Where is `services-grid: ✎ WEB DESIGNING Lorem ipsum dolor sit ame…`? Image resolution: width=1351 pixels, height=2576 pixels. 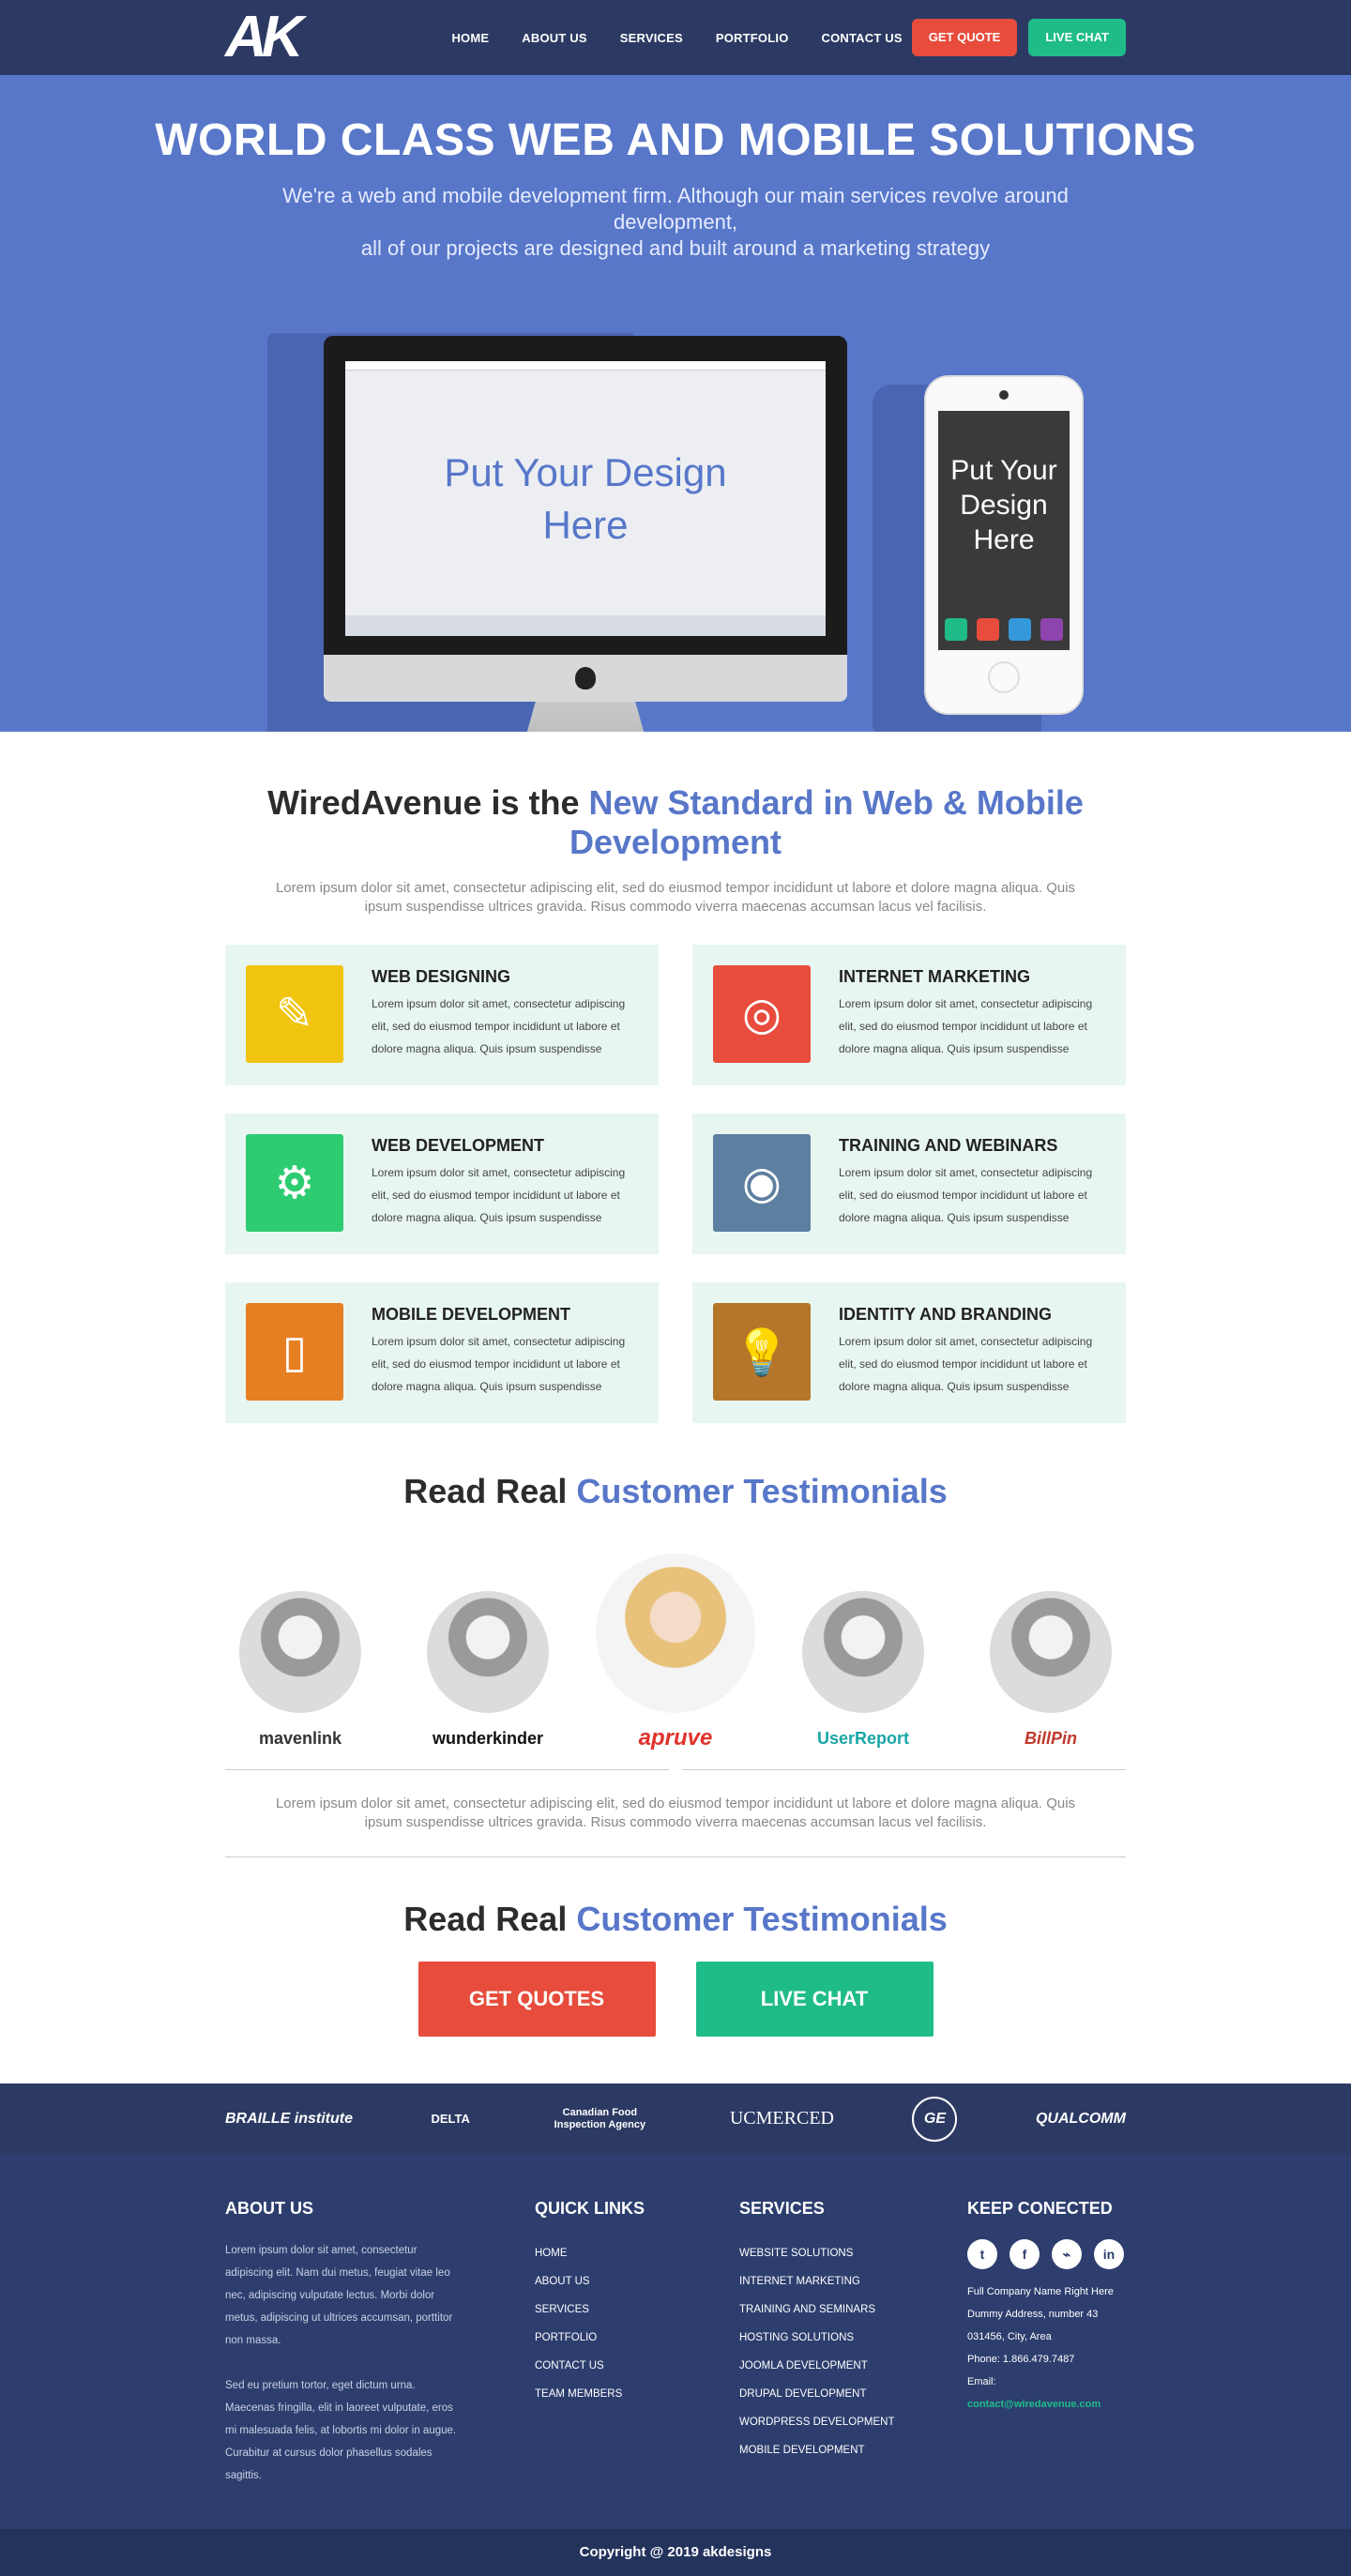
services-grid: ✎ WEB DESIGNING Lorem ipsum dolor sit ame… is located at coordinates (675, 1184).